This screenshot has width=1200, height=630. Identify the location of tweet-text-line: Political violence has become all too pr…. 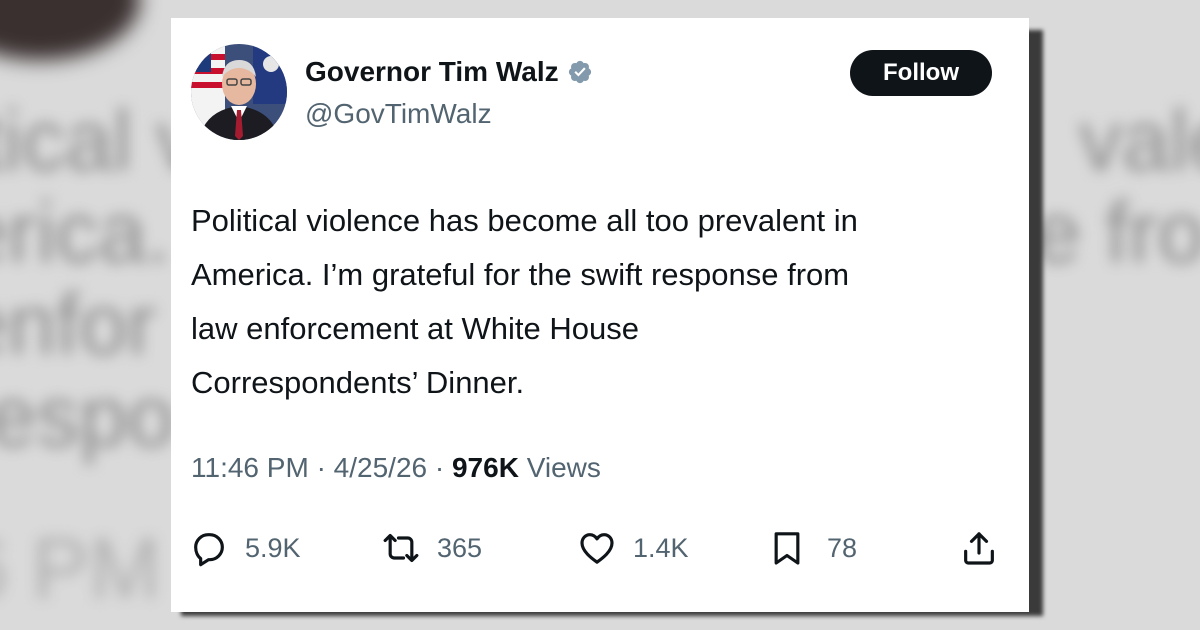
(524, 220).